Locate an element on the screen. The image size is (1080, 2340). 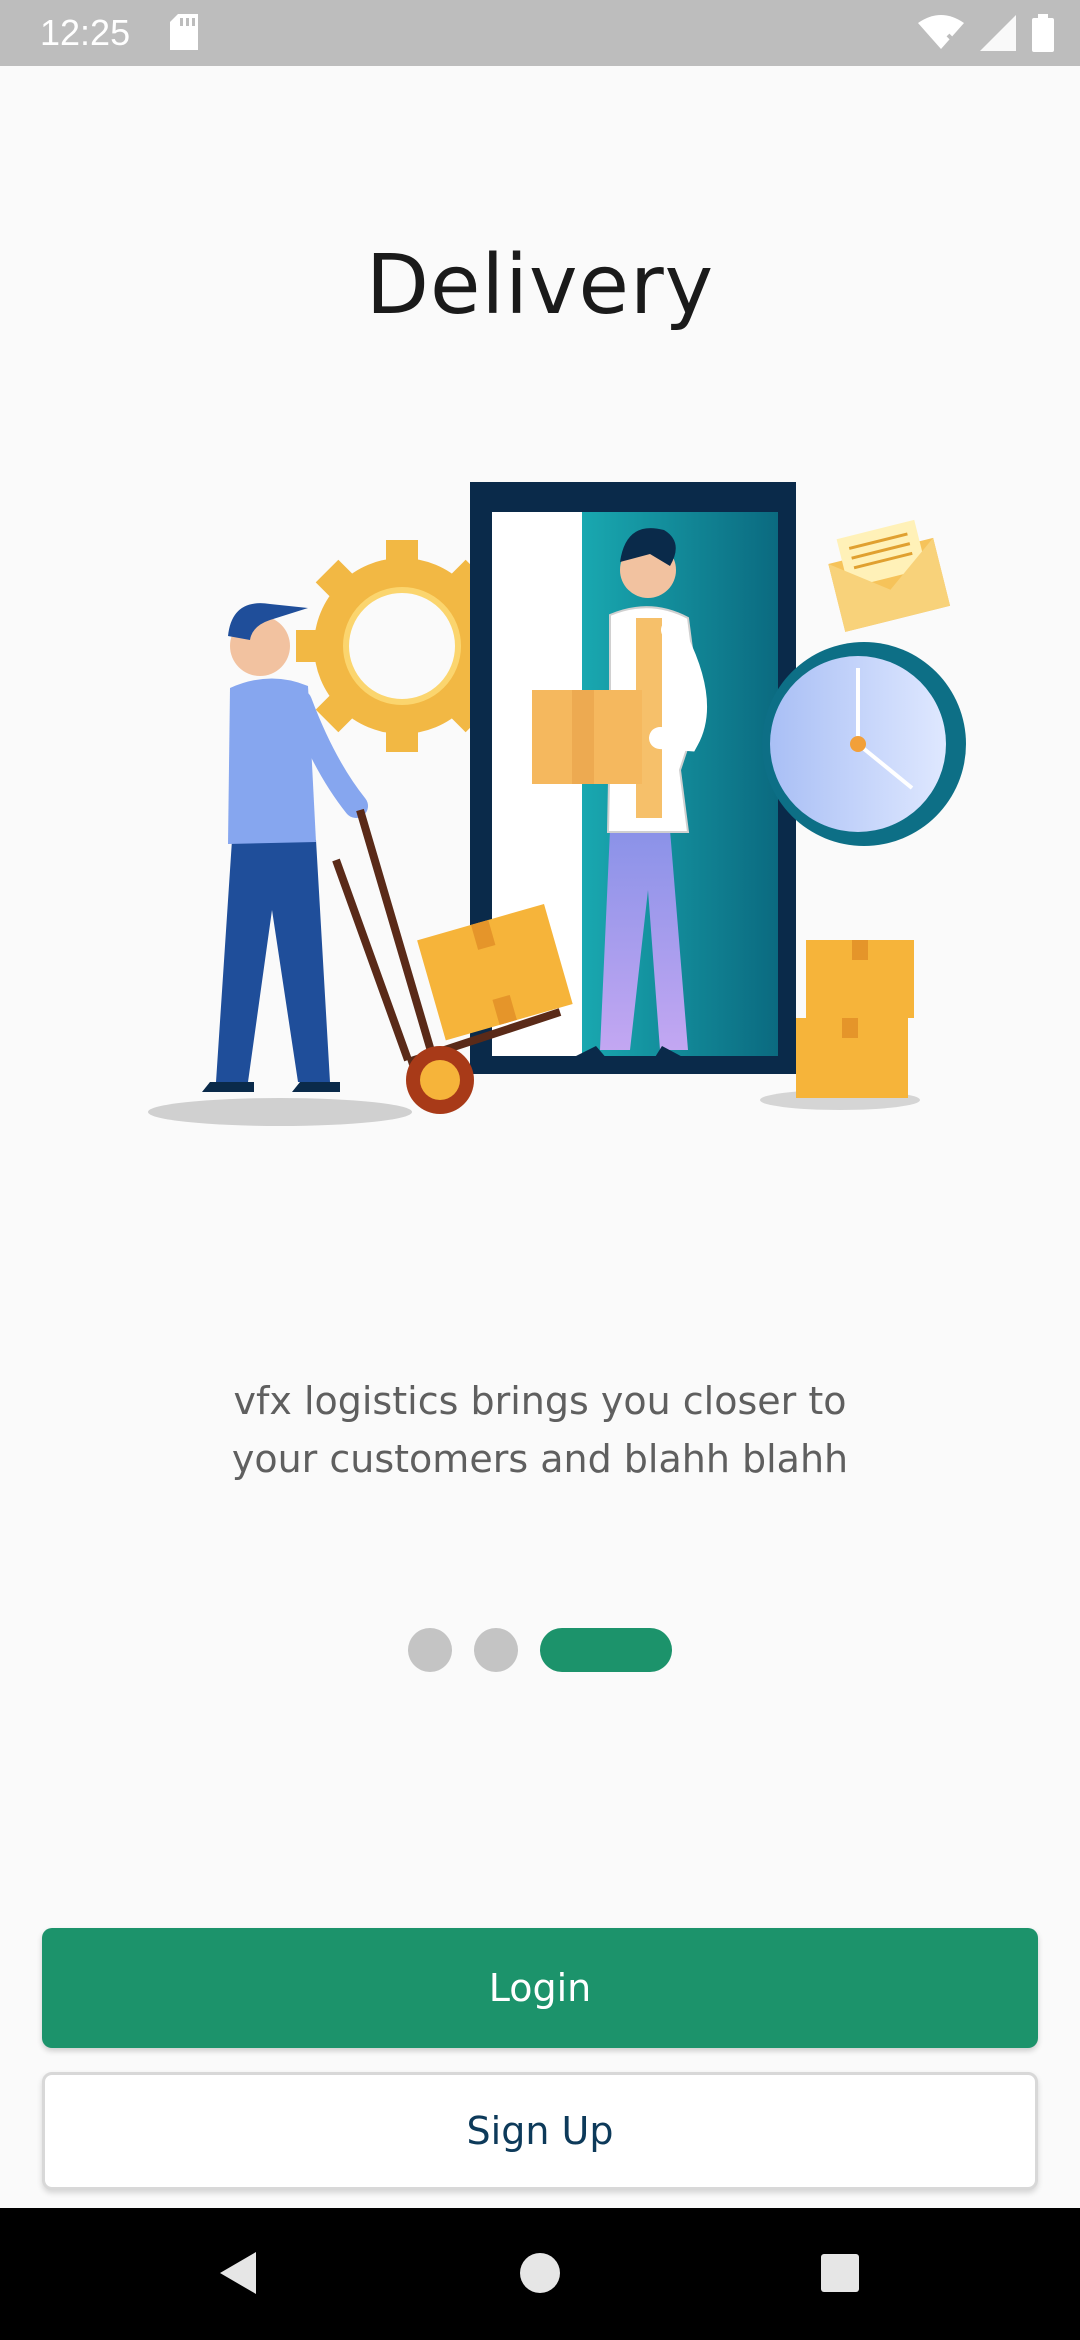
sign-up-button: Sign Up is located at coordinates (540, 2131).